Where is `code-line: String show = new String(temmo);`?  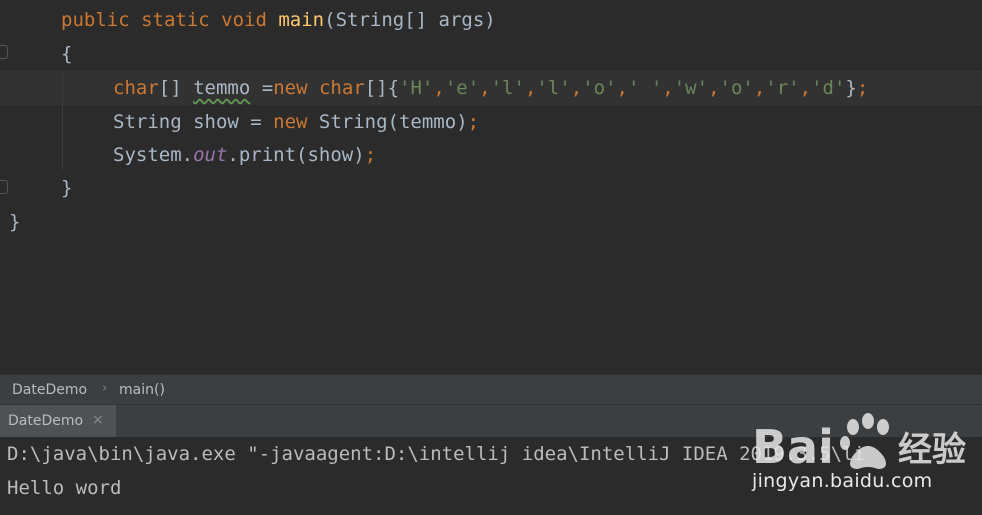
code-line: String show = new String(temmo); is located at coordinates (296, 122).